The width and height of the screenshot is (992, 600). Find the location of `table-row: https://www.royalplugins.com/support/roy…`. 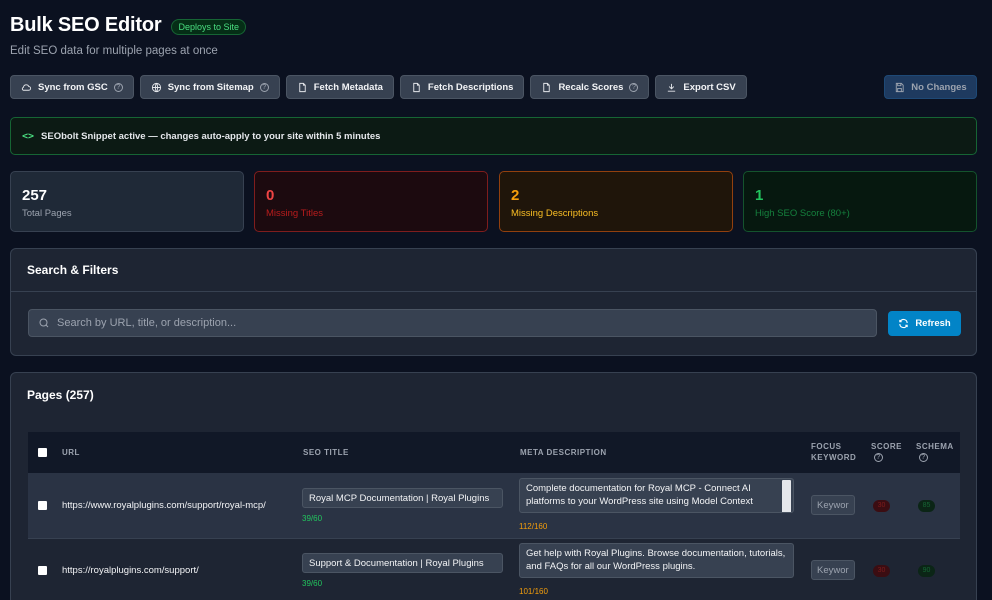

table-row: https://www.royalplugins.com/support/roy… is located at coordinates (494, 506).